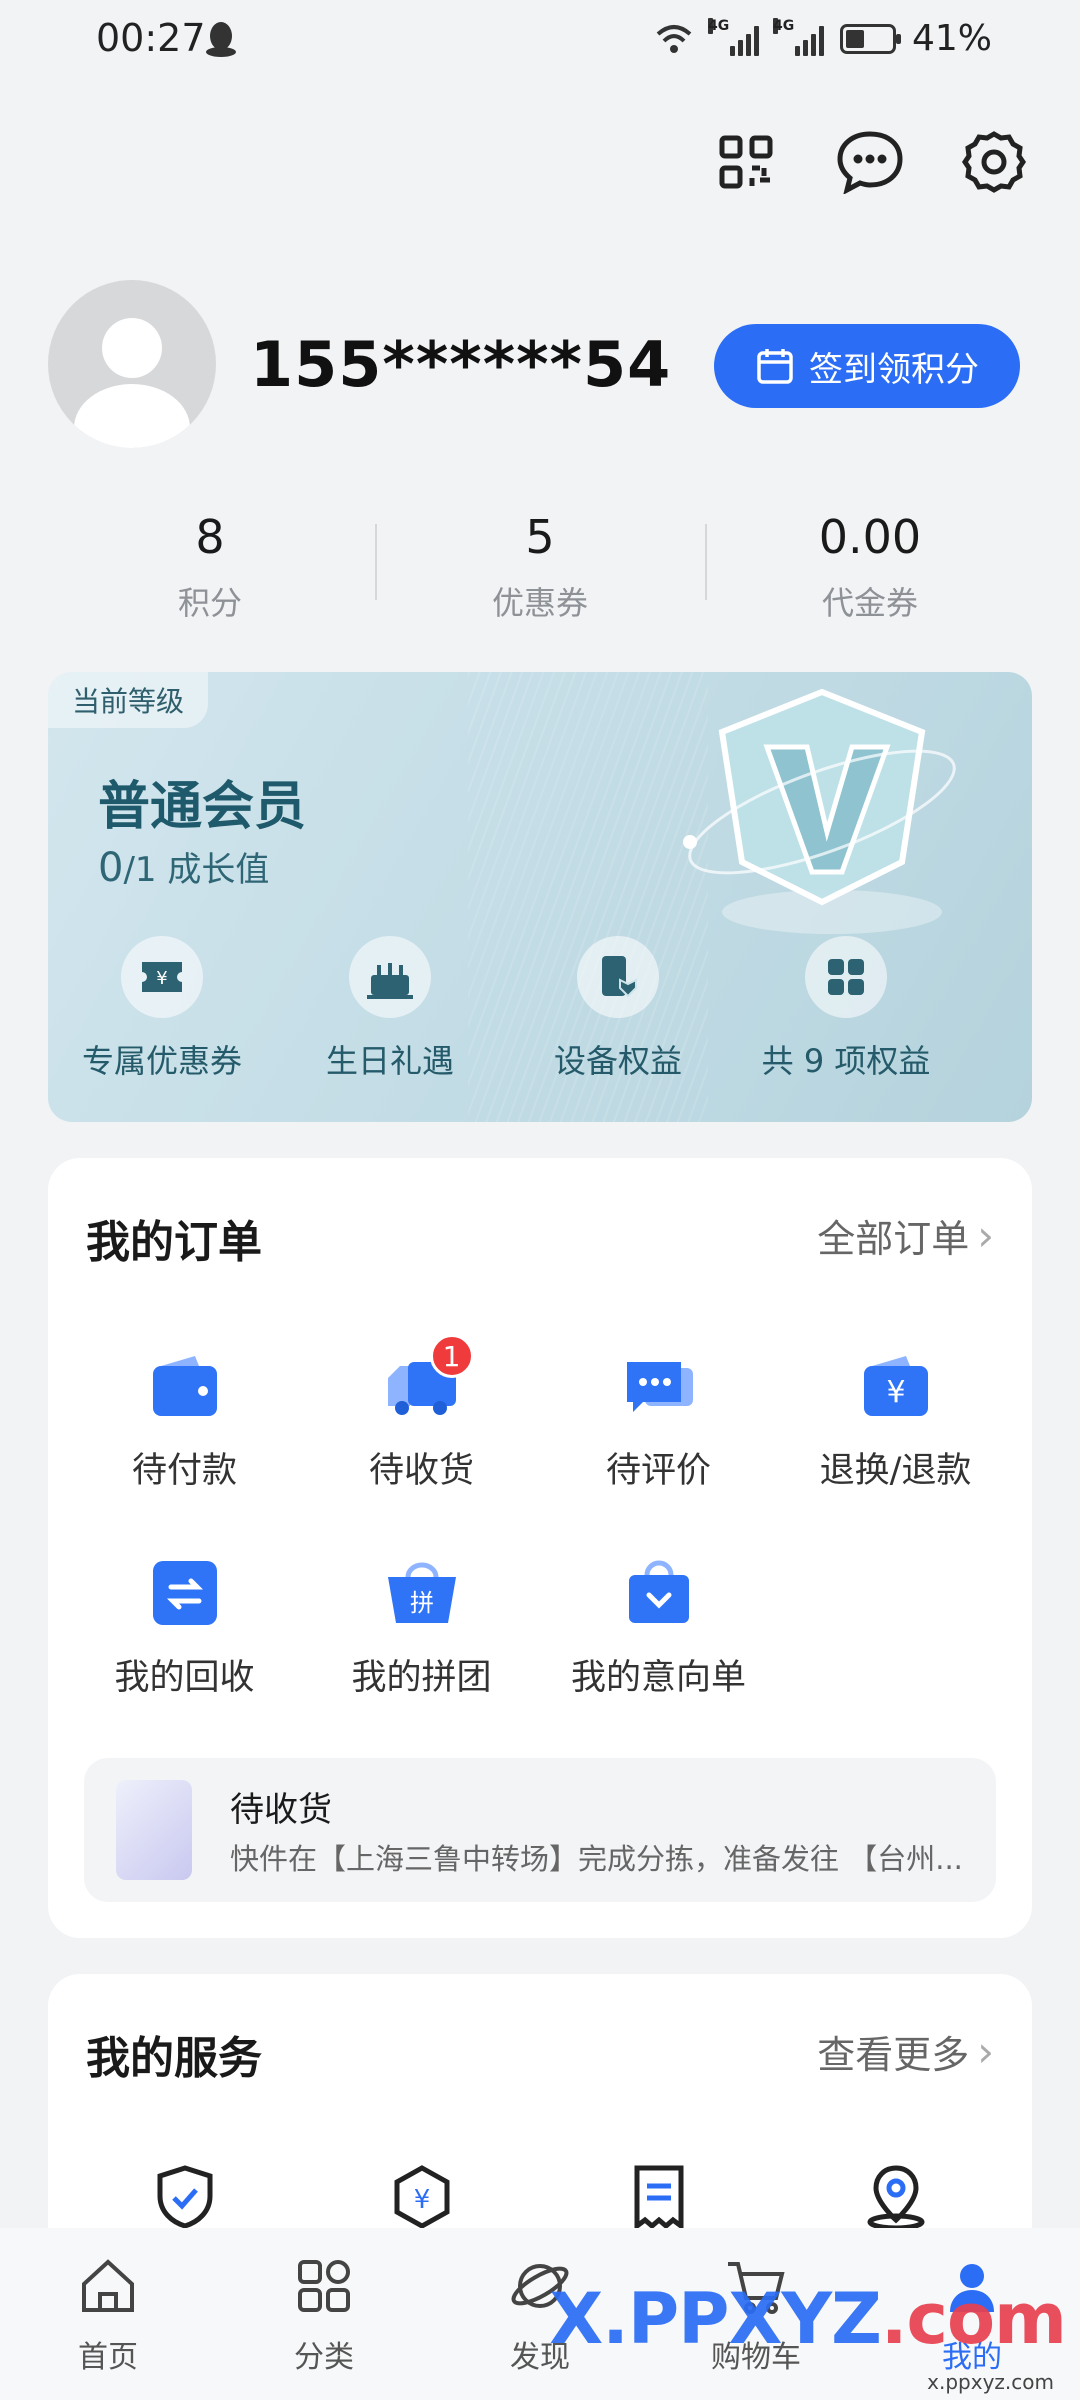 The height and width of the screenshot is (2400, 1080). Describe the element at coordinates (210, 567) in the screenshot. I see `stat-points: 8 积分` at that location.